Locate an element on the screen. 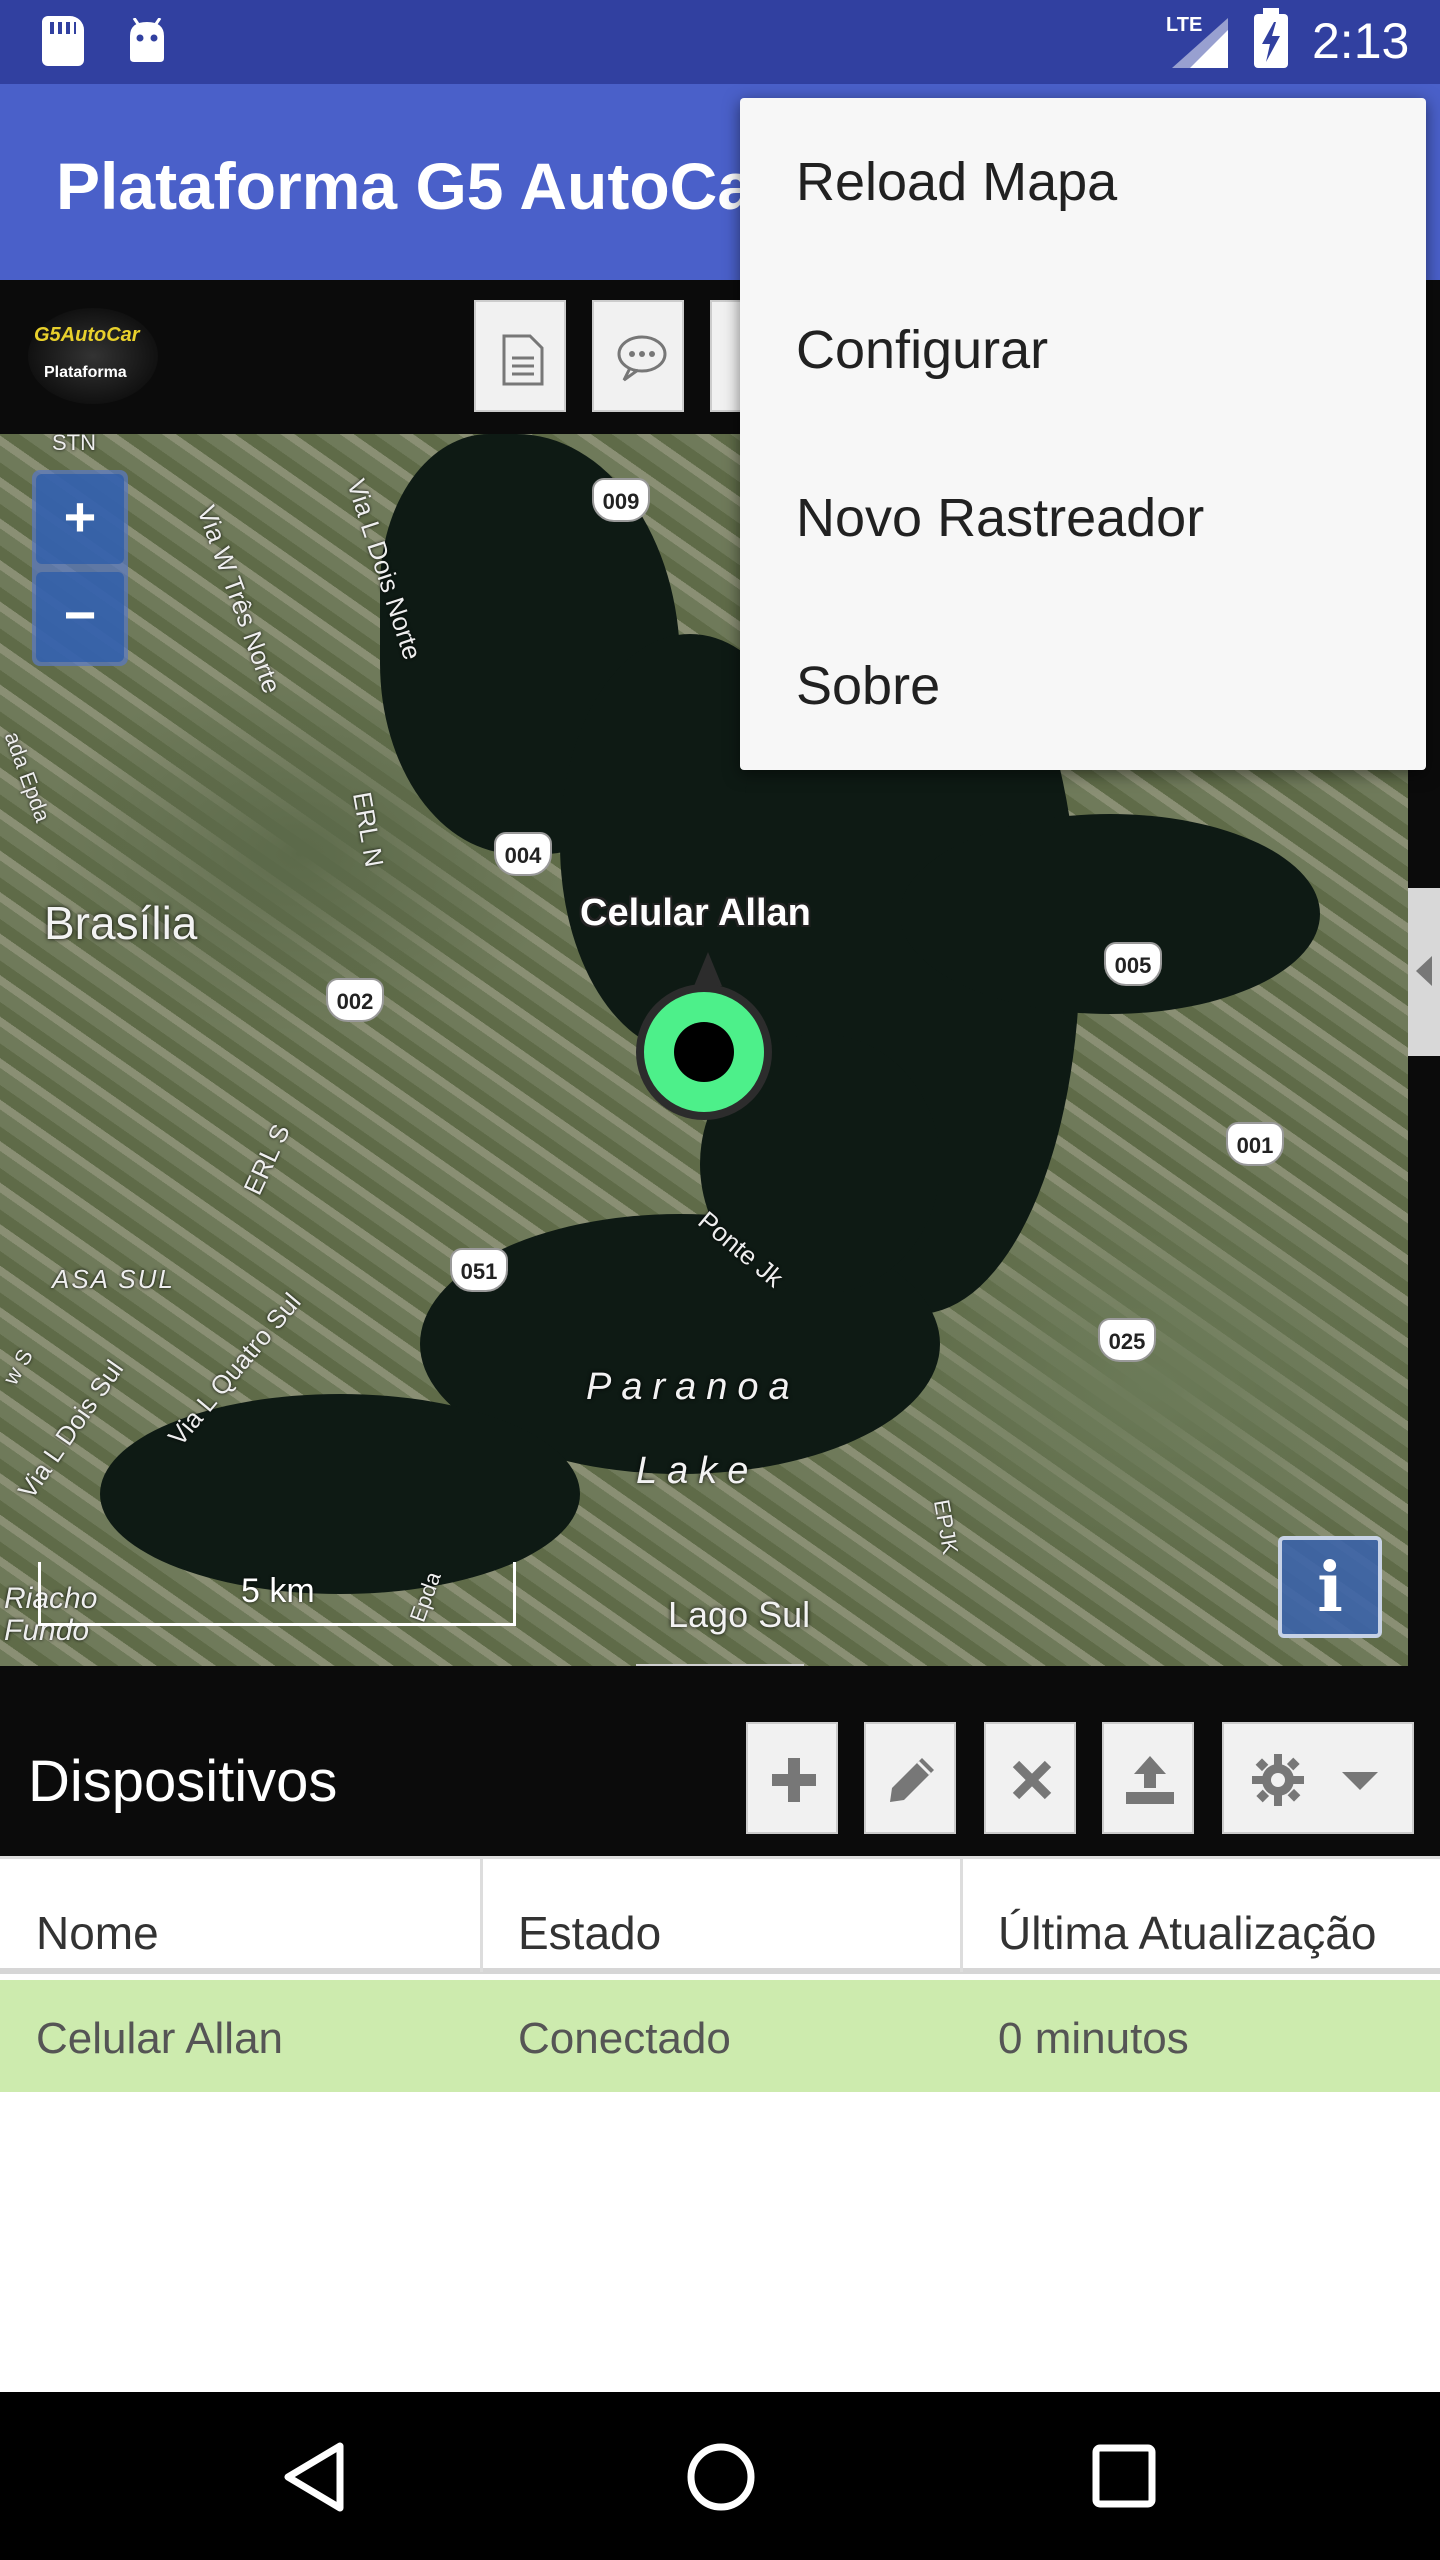  scale-bar: 5 km is located at coordinates (277, 1594).